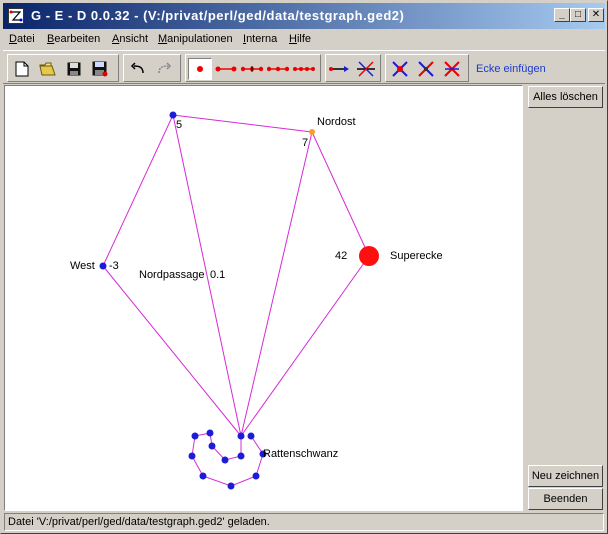  What do you see at coordinates (172, 275) in the screenshot?
I see `label-nordpassage: Nordpassage` at bounding box center [172, 275].